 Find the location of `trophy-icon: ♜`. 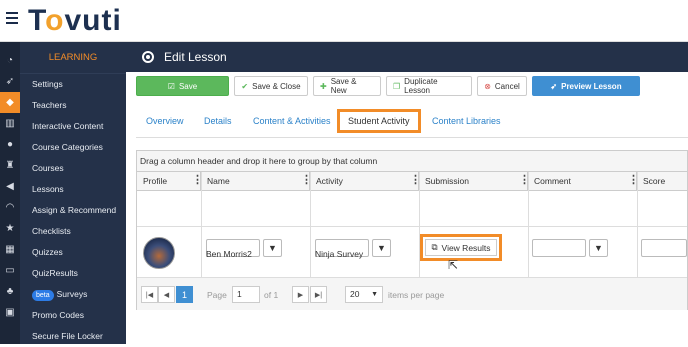

trophy-icon: ♜ is located at coordinates (10, 165).